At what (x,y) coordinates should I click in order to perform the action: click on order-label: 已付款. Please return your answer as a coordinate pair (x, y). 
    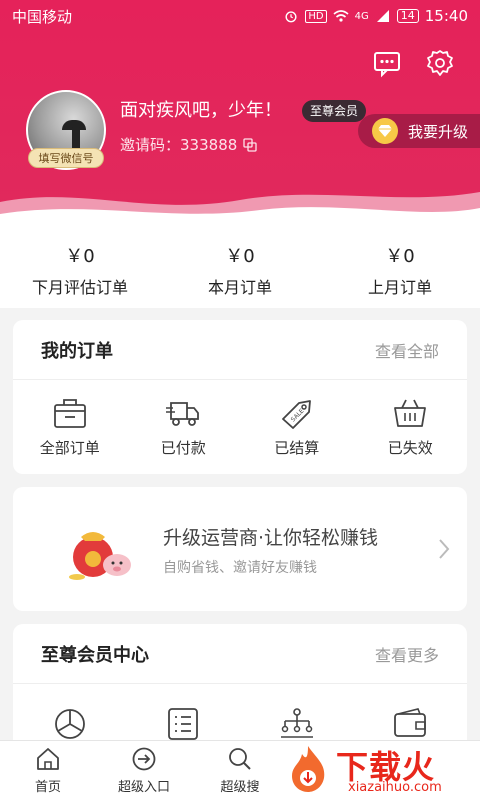
    Looking at the image, I should click on (183, 447).